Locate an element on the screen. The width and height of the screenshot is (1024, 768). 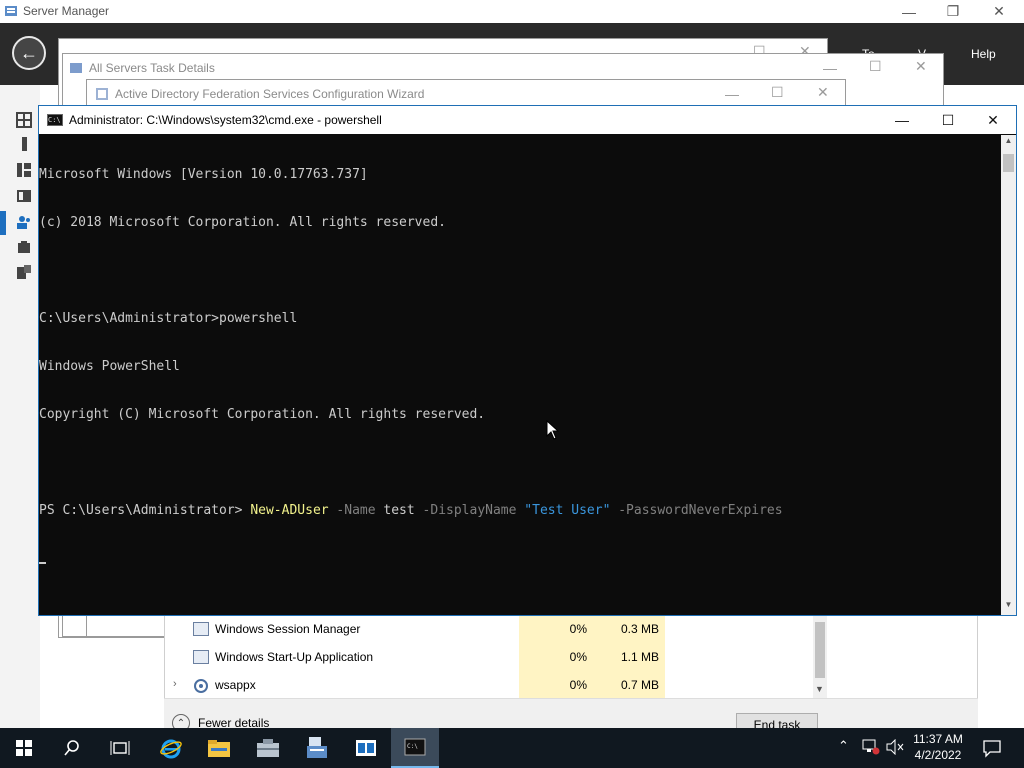
adfs-taskbar-button is located at coordinates (317, 748).